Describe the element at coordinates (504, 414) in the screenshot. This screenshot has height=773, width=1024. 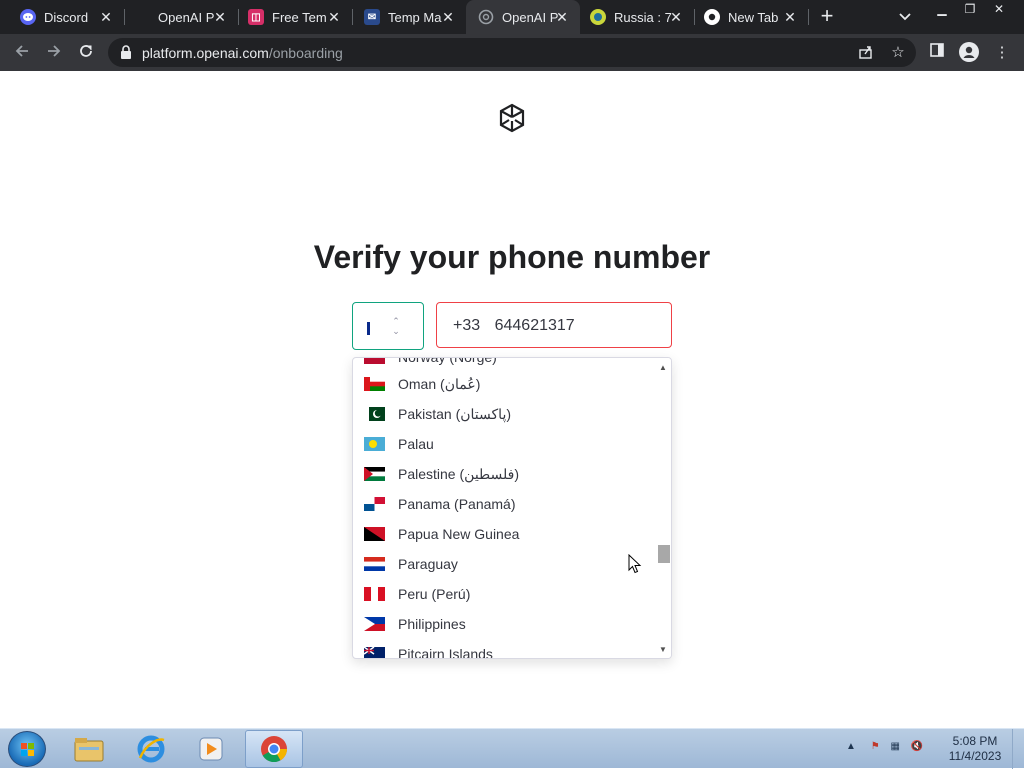
I see `list-item: Pakistan (پاکستان)` at that location.